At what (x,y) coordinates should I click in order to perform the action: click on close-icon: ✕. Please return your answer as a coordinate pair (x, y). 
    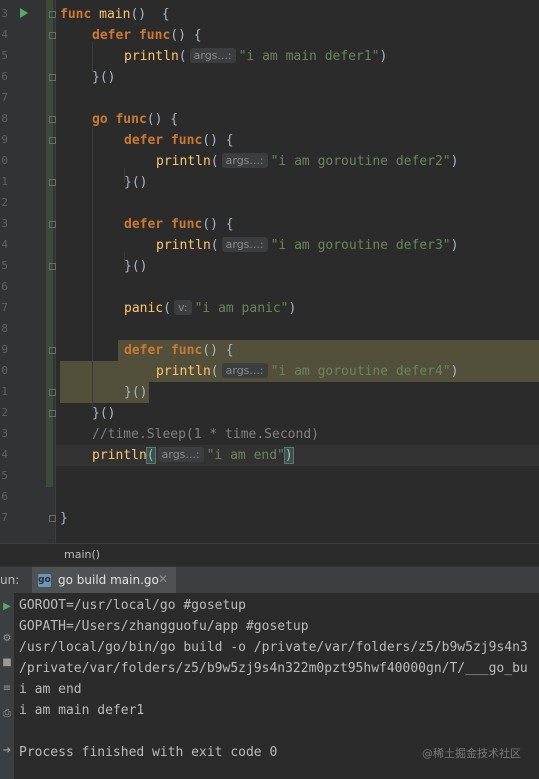
    Looking at the image, I should click on (163, 579).